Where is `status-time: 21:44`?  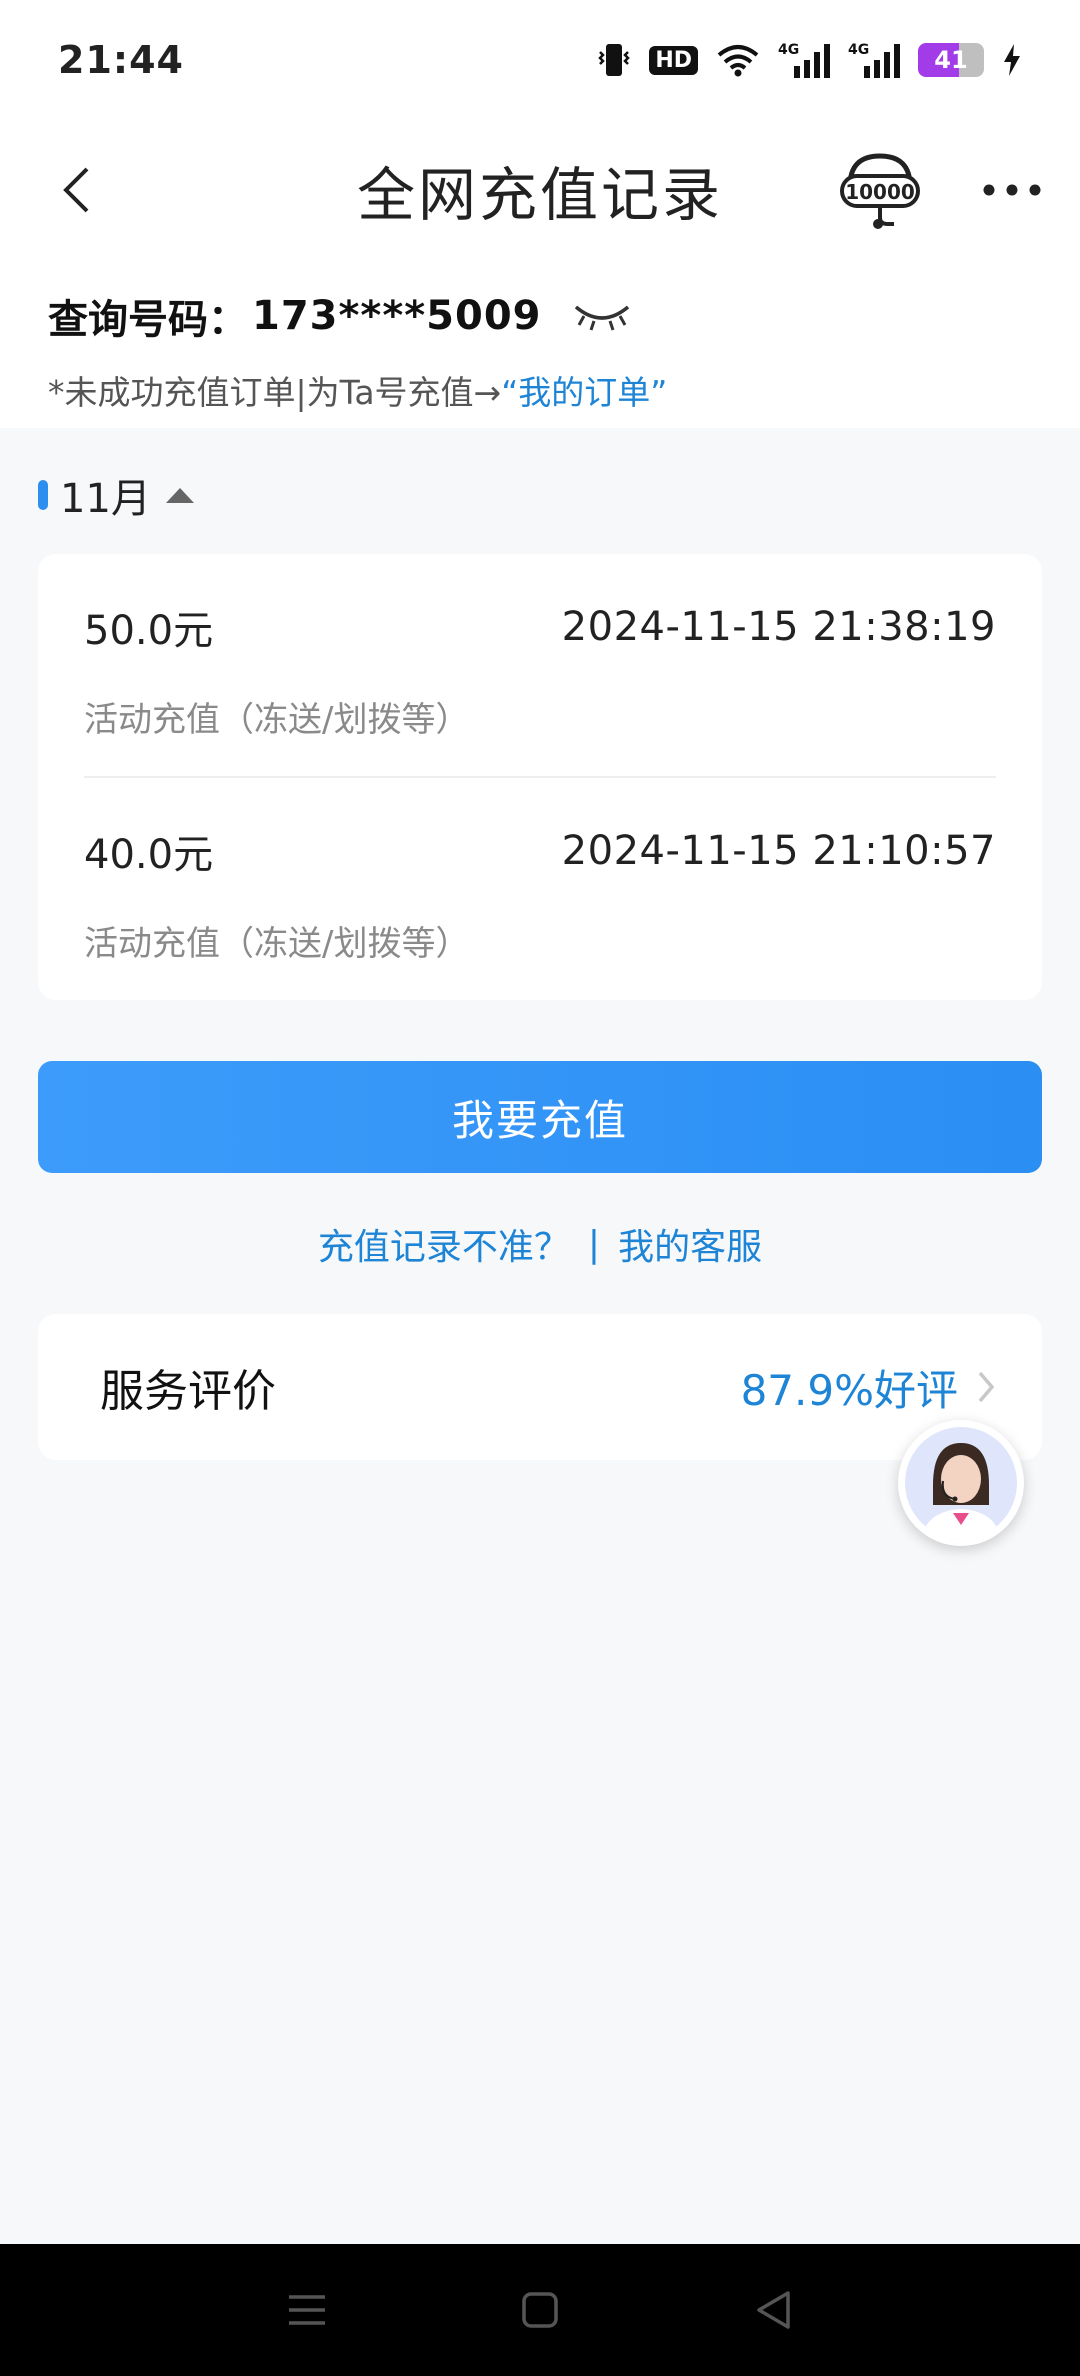
status-time: 21:44 is located at coordinates (121, 60).